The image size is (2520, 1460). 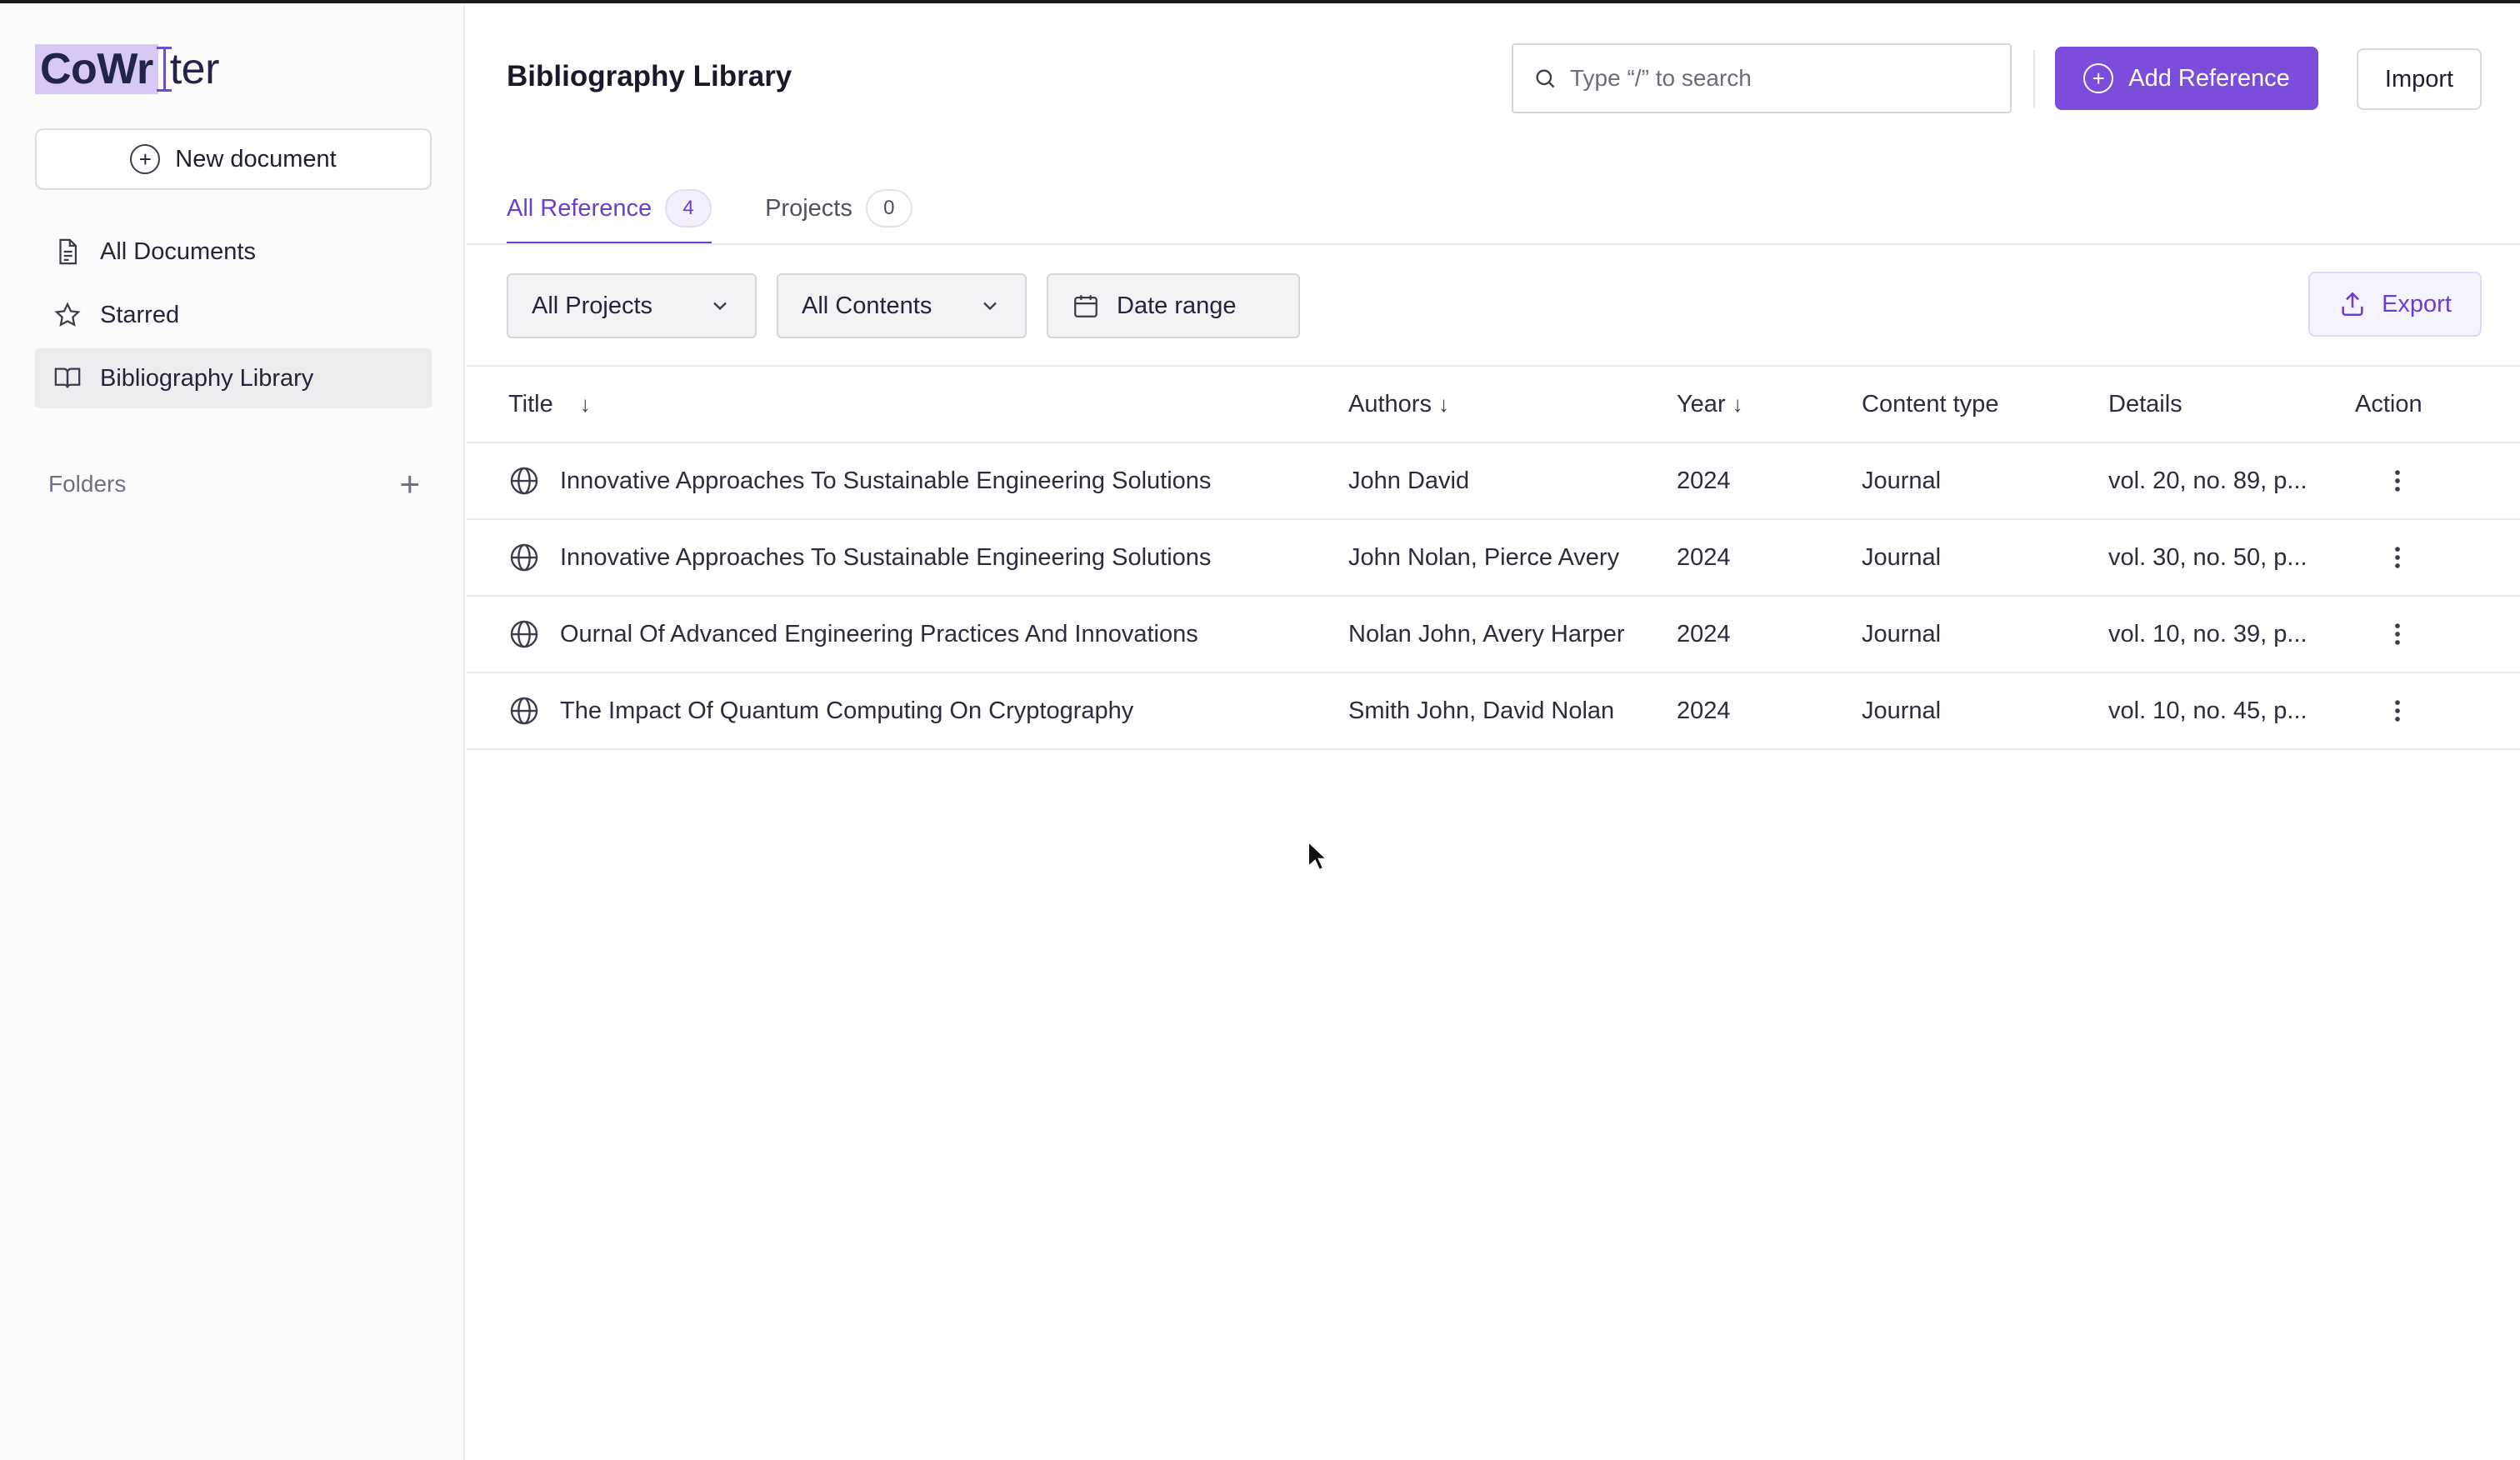 I want to click on contents-filter-value: All Contents, so click(x=867, y=305).